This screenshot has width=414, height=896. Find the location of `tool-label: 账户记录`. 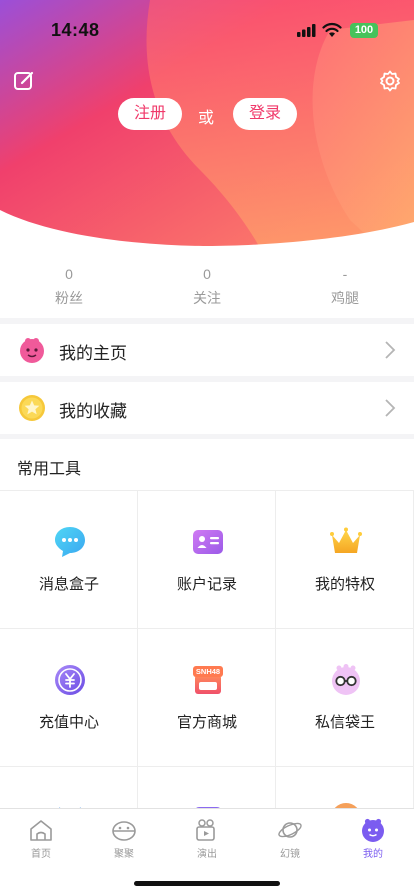

tool-label: 账户记录 is located at coordinates (206, 584).